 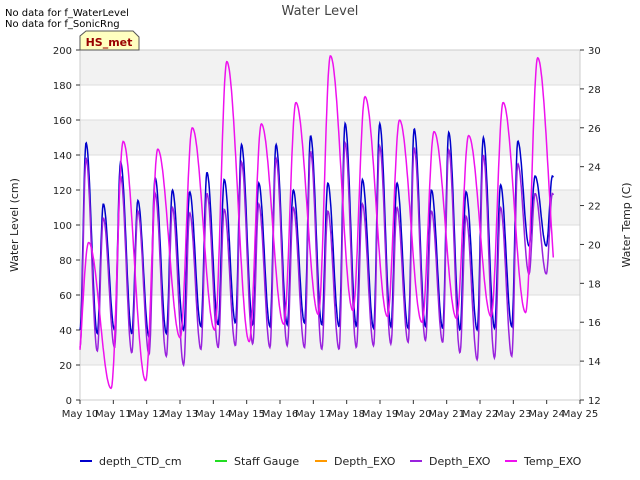 I want to click on x-tick-label: May 16, so click(x=280, y=414).